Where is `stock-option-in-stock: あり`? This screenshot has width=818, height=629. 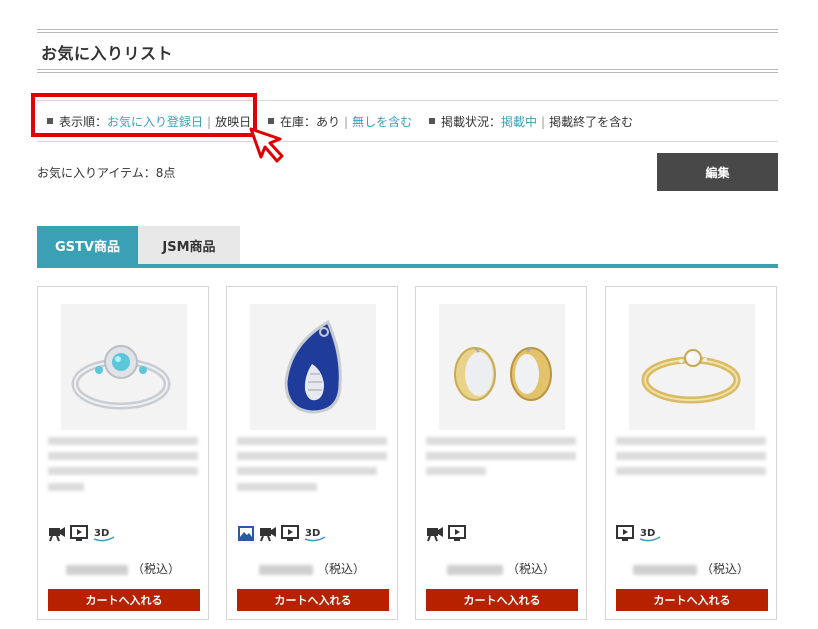
stock-option-in-stock: あり is located at coordinates (328, 122).